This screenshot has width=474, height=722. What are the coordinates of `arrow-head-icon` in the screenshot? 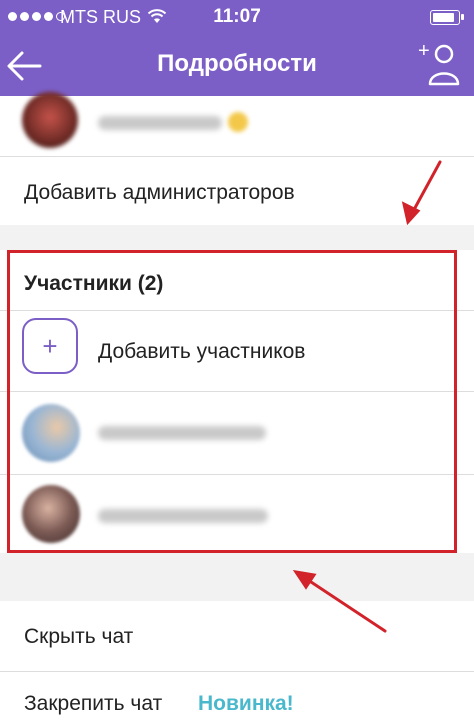 It's located at (304, 579).